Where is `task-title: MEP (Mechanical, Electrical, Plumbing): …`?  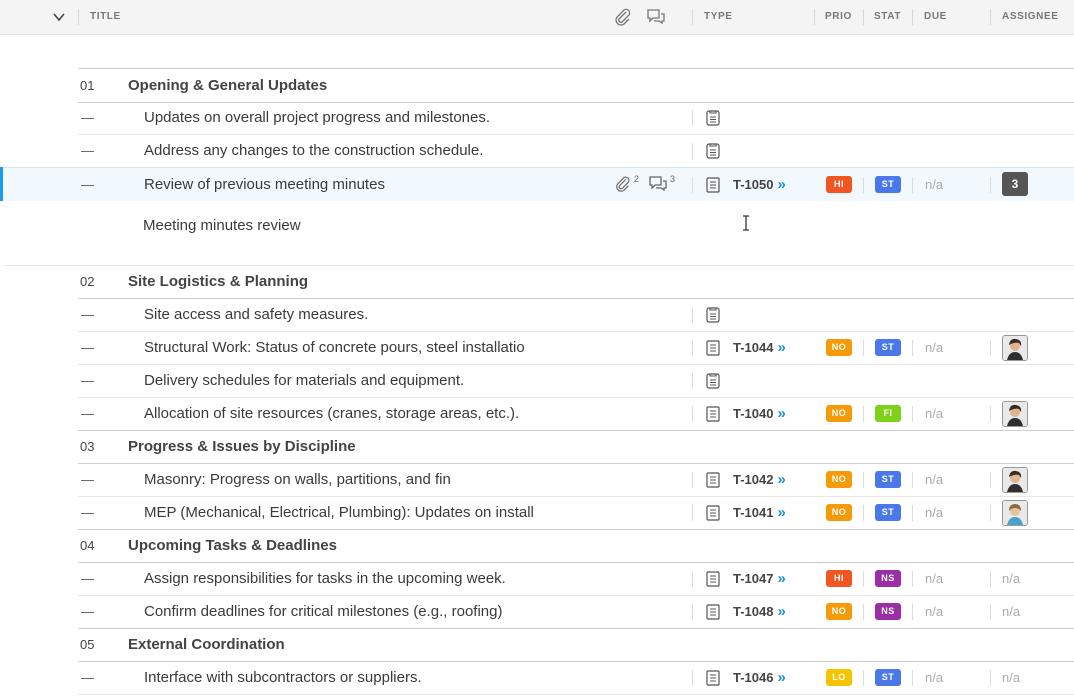
task-title: MEP (Mechanical, Electrical, Plumbing): … is located at coordinates (339, 512).